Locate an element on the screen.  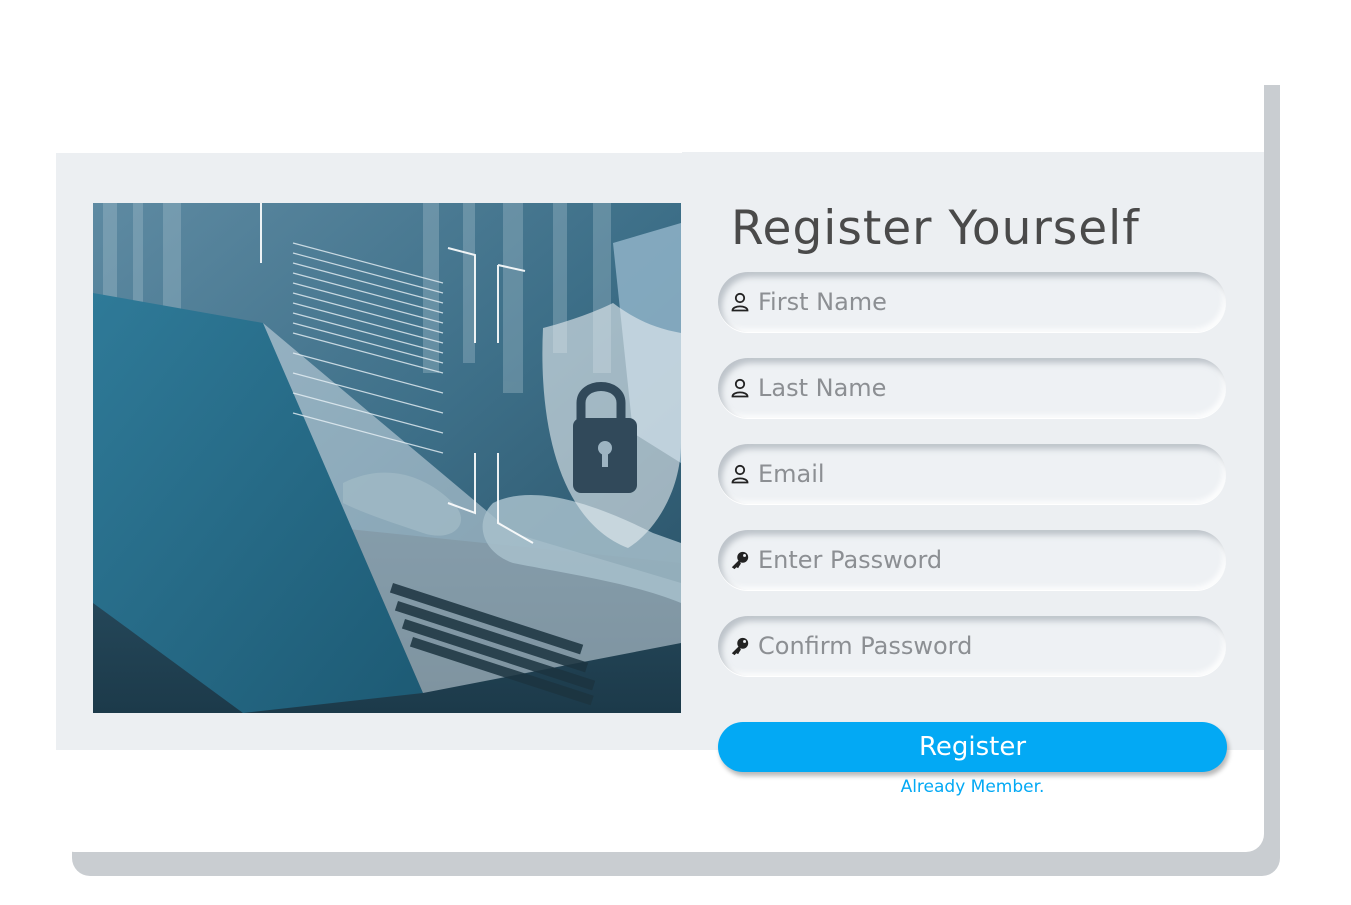
last-name-field is located at coordinates (972, 388).